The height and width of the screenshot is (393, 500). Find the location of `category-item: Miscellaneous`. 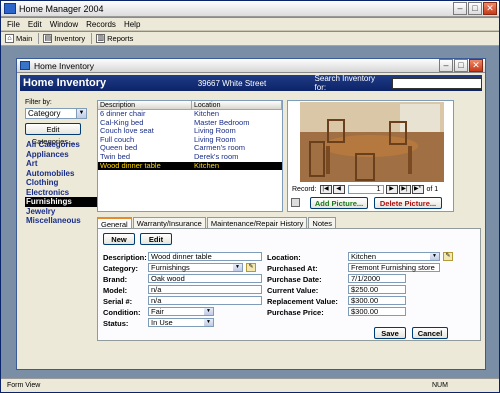

category-item: Miscellaneous is located at coordinates (62, 221).